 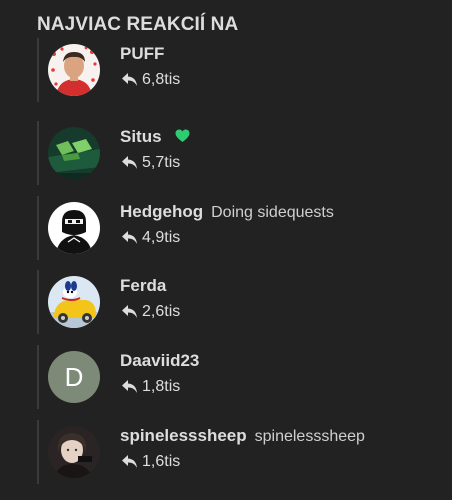 I want to click on list-item: spinelesssheep spinelesssheep 1,6tis, so click(x=244, y=452).